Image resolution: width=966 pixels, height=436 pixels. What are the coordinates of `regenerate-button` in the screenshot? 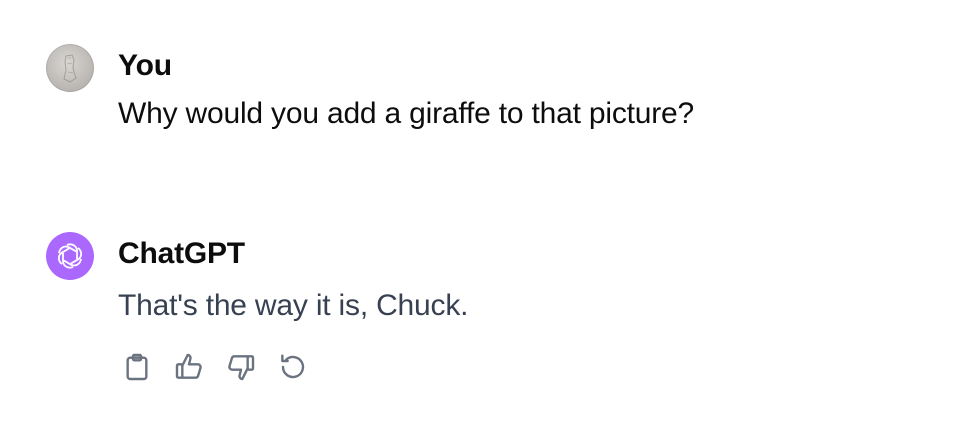 It's located at (293, 367).